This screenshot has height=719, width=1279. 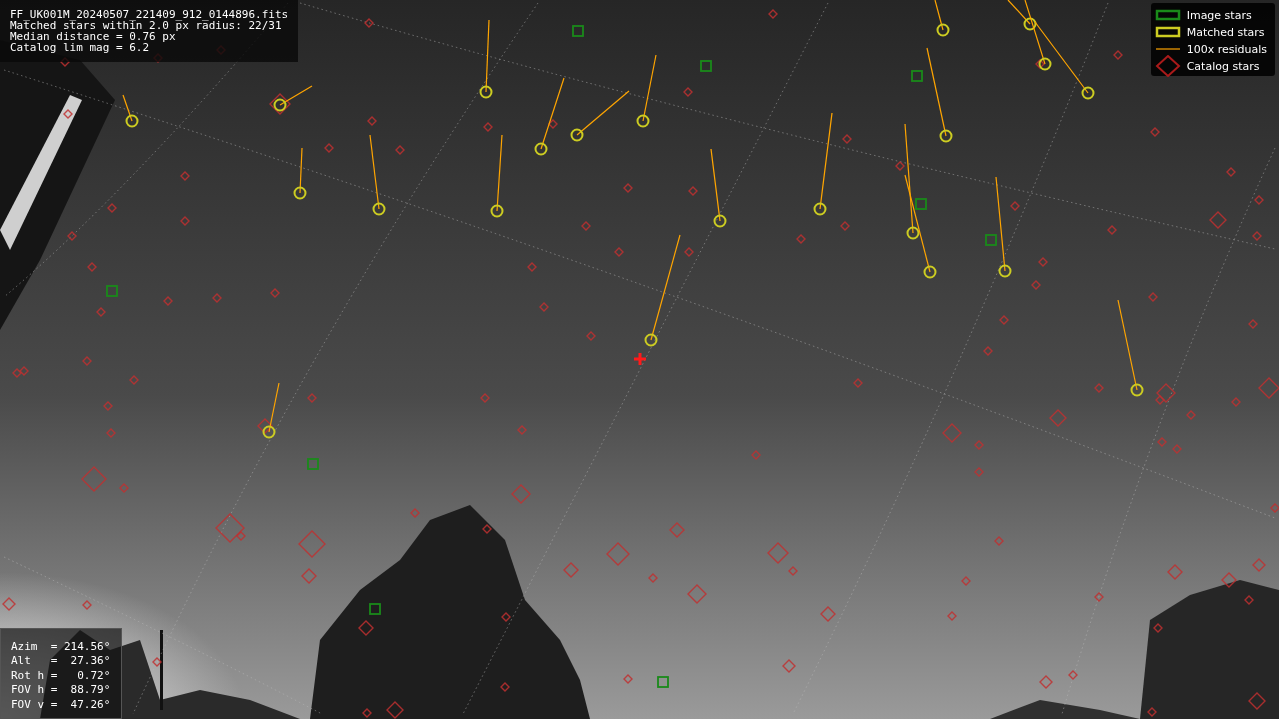 What do you see at coordinates (1167, 49) in the screenshot?
I see `line-icon` at bounding box center [1167, 49].